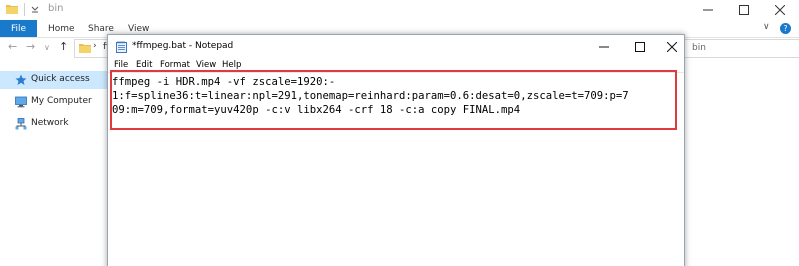 The height and width of the screenshot is (266, 799). Describe the element at coordinates (21, 124) in the screenshot. I see `network-icon` at that location.